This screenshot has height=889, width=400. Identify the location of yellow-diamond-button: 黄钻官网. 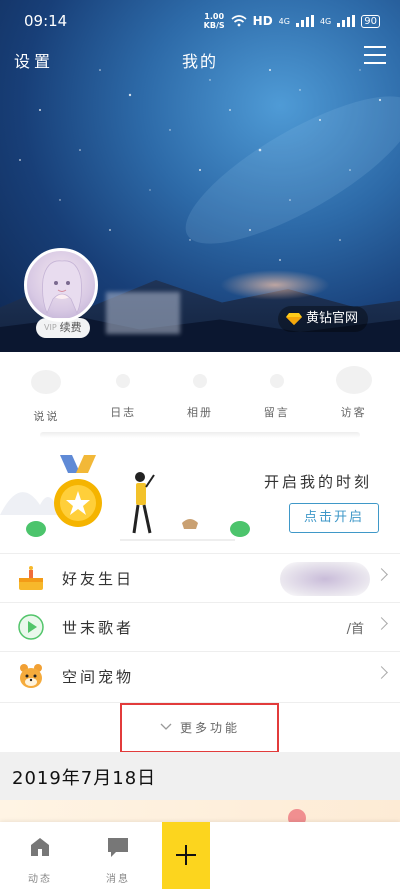
(322, 319).